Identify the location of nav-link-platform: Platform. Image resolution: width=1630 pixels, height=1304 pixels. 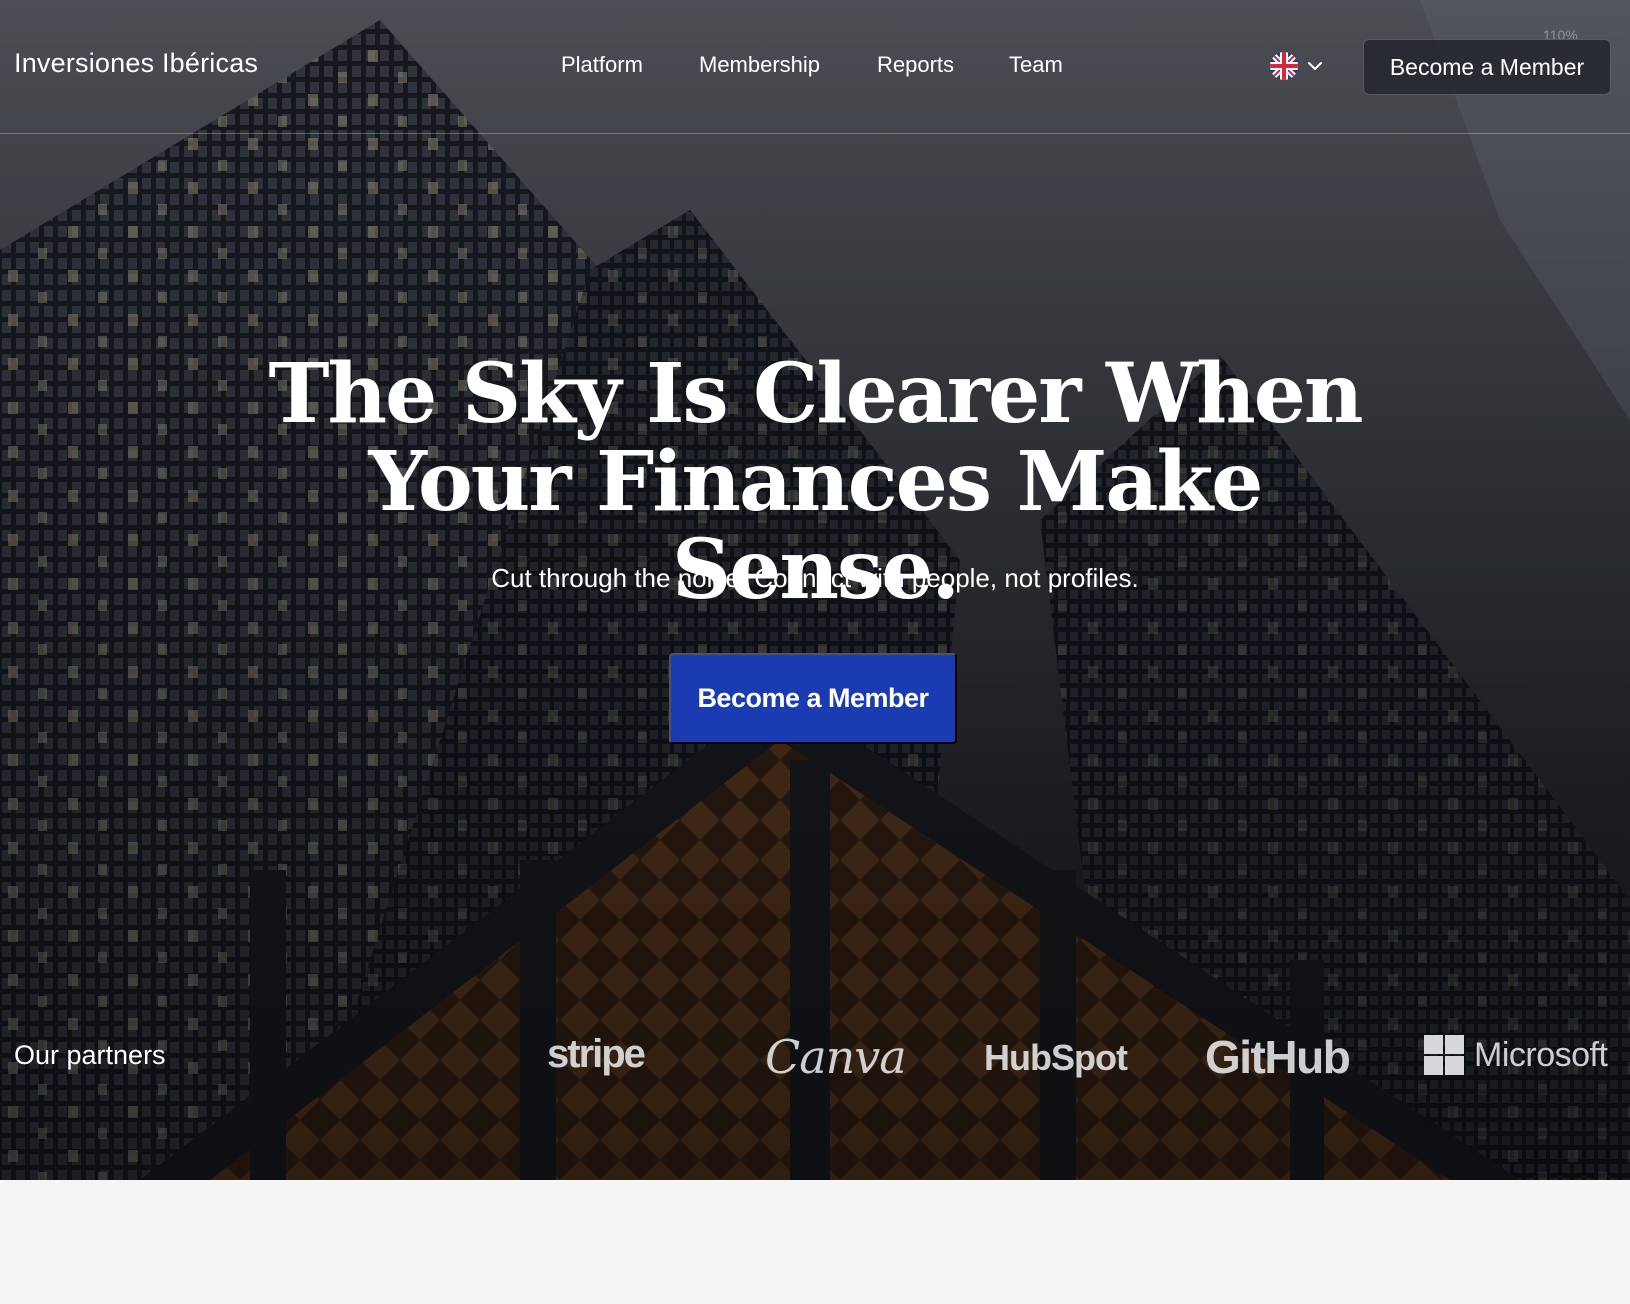
(602, 65).